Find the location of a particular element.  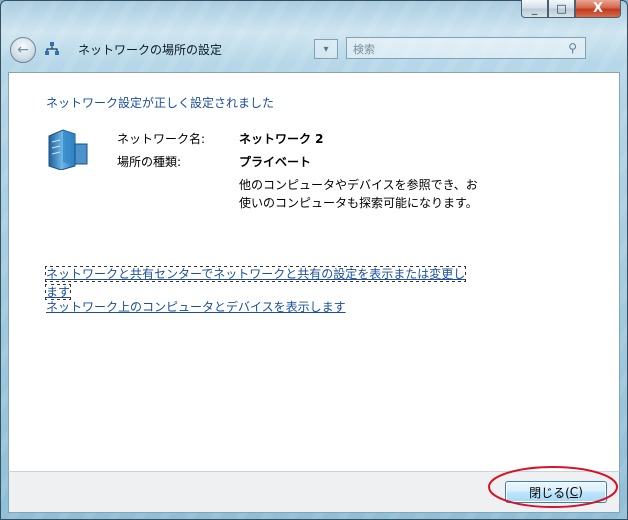

search-icon: ⚲ is located at coordinates (572, 48).